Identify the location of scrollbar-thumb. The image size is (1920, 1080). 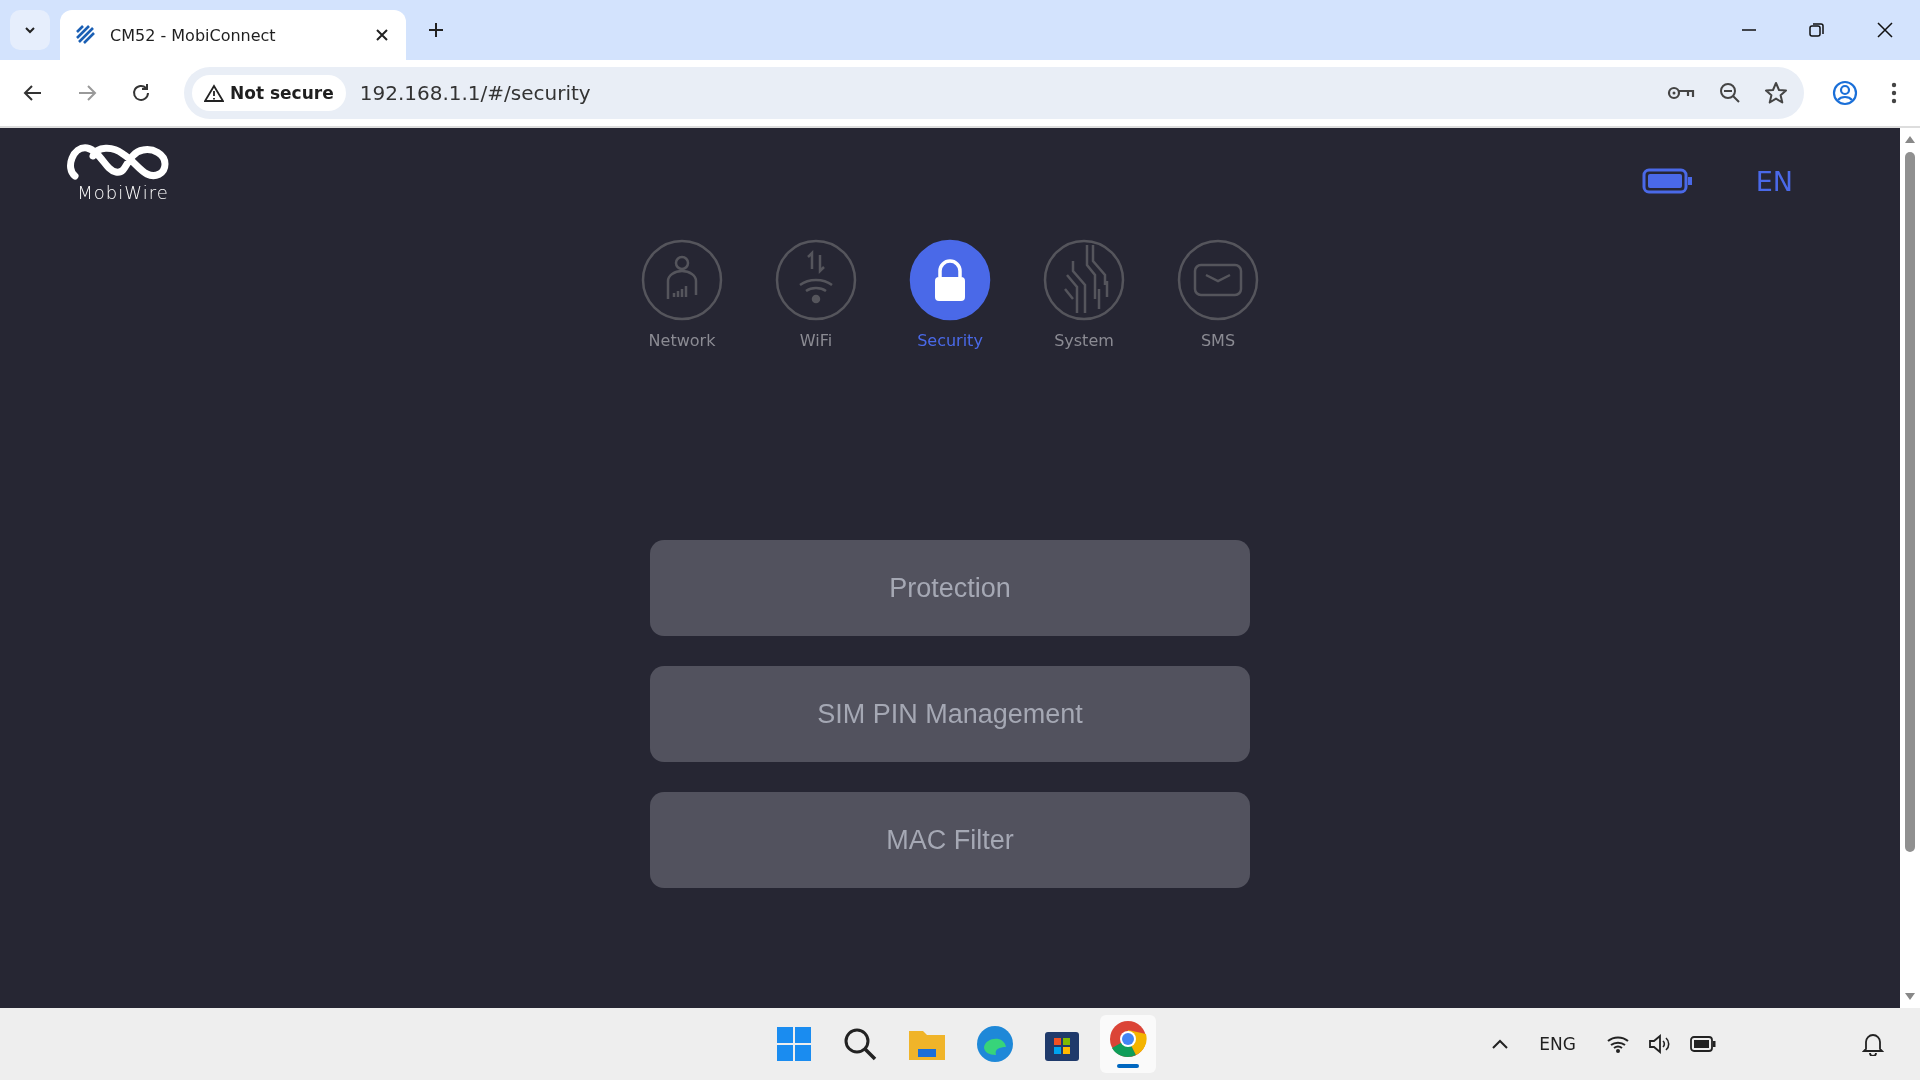
(1910, 502).